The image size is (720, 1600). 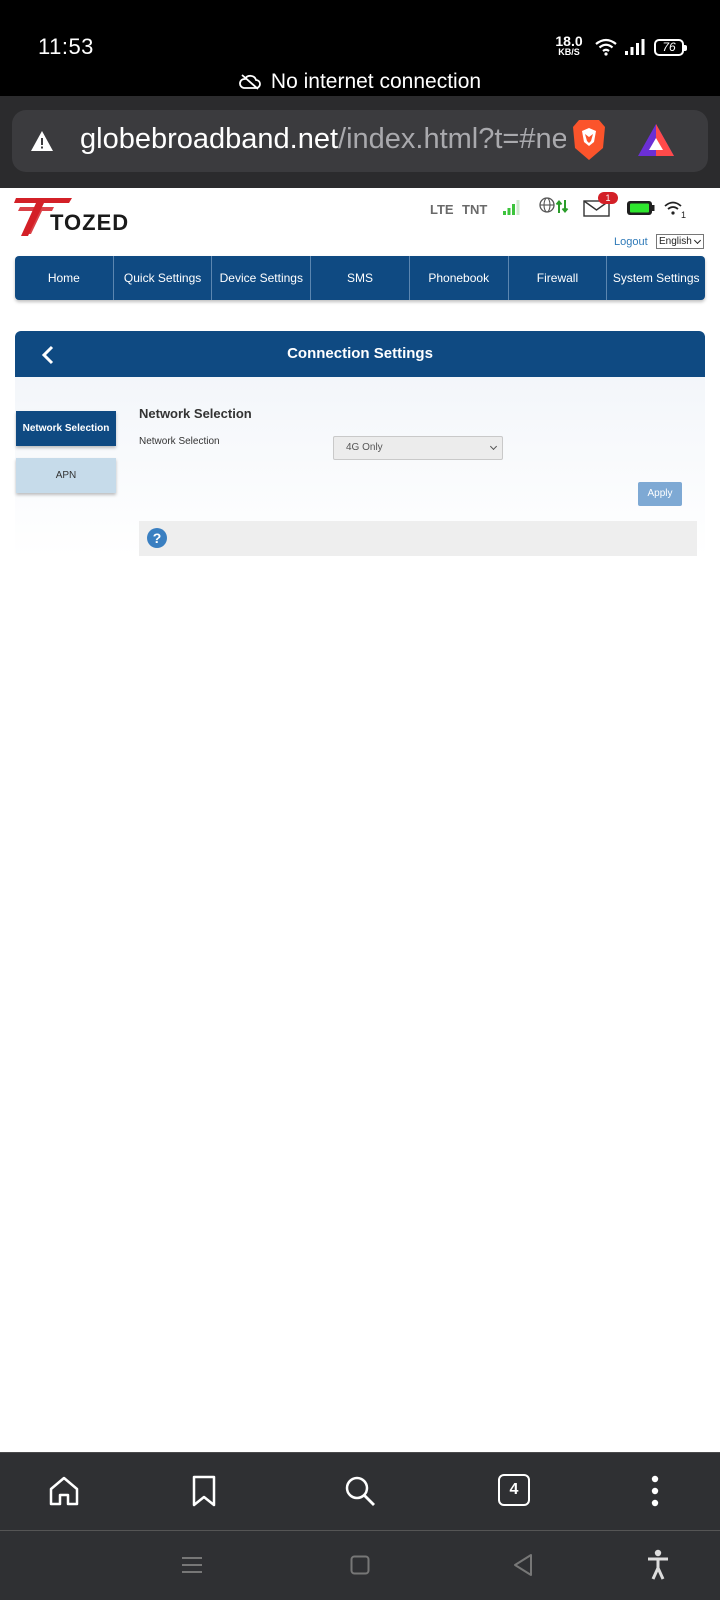 What do you see at coordinates (606, 47) in the screenshot?
I see `wifi-icon` at bounding box center [606, 47].